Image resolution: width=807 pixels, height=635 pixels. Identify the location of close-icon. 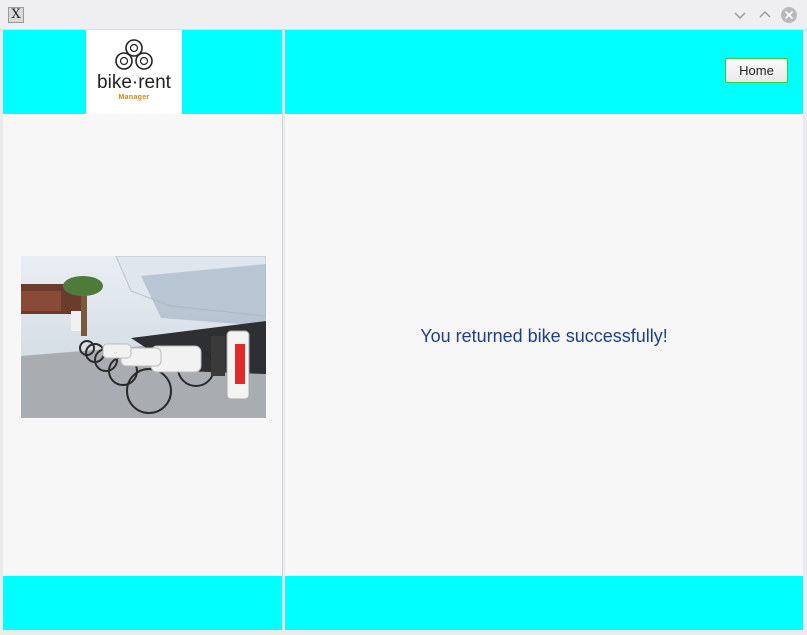
(789, 15).